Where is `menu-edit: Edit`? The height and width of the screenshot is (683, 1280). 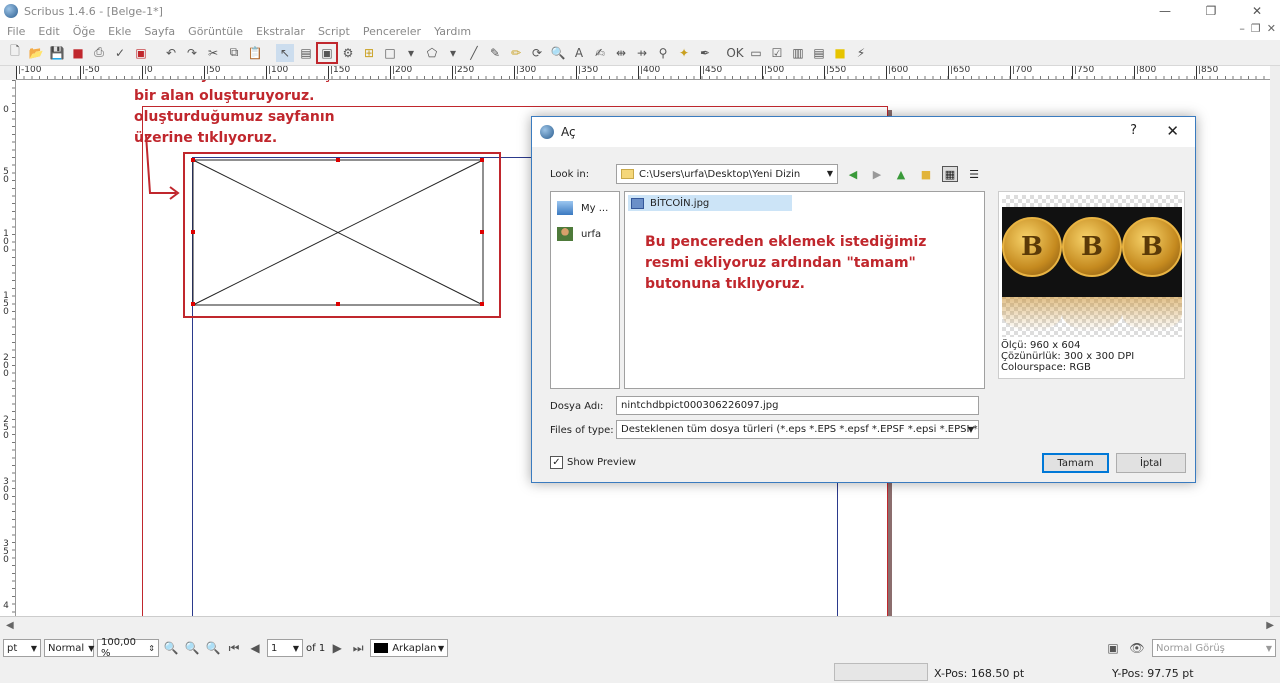 menu-edit: Edit is located at coordinates (50, 31).